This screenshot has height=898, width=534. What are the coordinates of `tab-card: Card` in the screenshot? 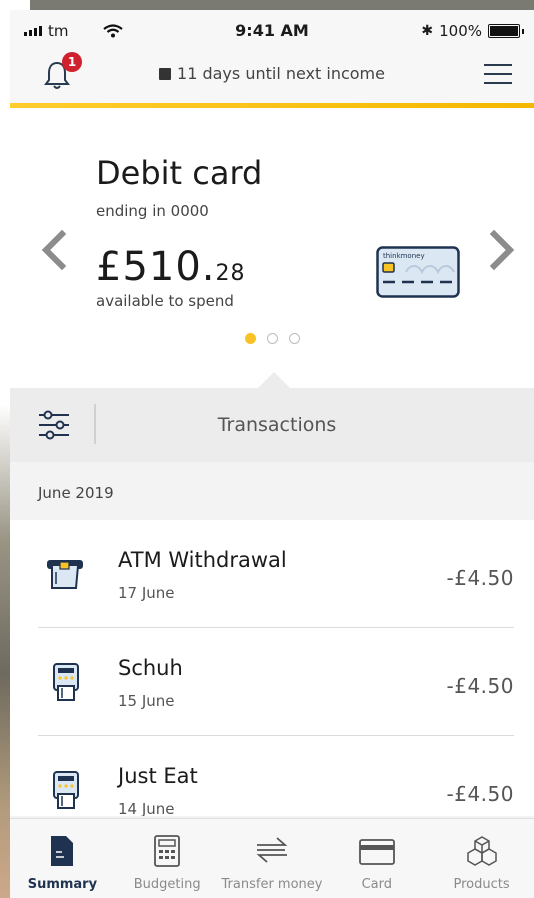 It's located at (376, 858).